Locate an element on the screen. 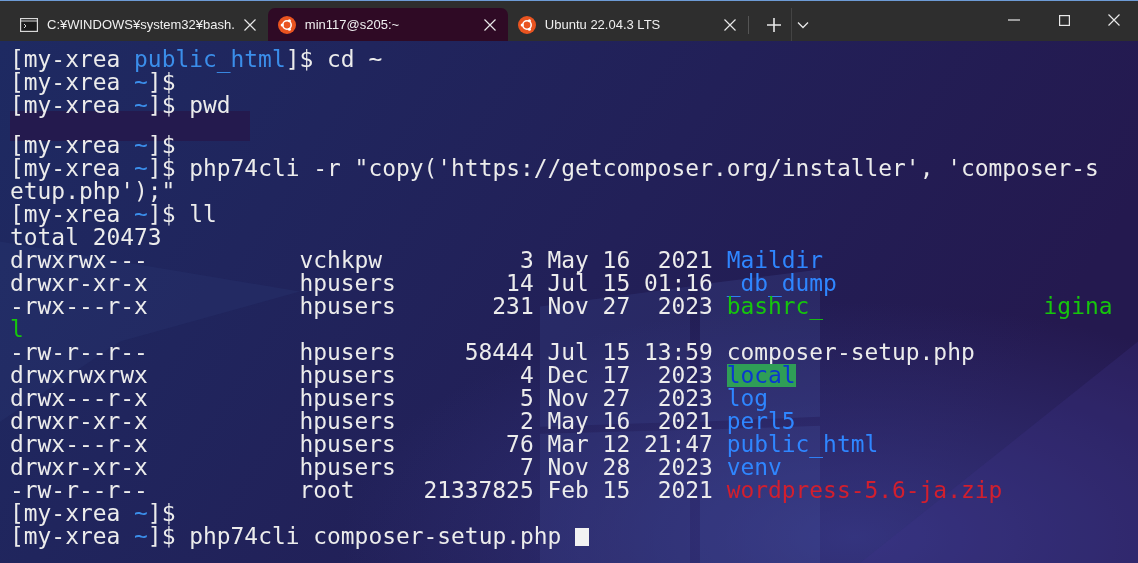  chevron-down-icon is located at coordinates (803, 24).